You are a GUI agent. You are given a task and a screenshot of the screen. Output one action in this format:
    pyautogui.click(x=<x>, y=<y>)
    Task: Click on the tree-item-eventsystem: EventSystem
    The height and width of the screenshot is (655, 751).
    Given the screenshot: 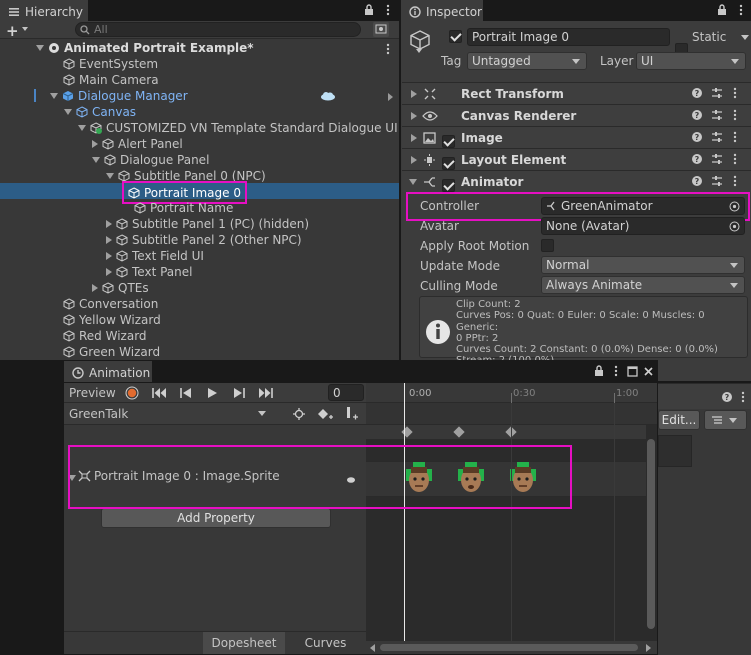 What is the action you would take?
    pyautogui.click(x=110, y=64)
    